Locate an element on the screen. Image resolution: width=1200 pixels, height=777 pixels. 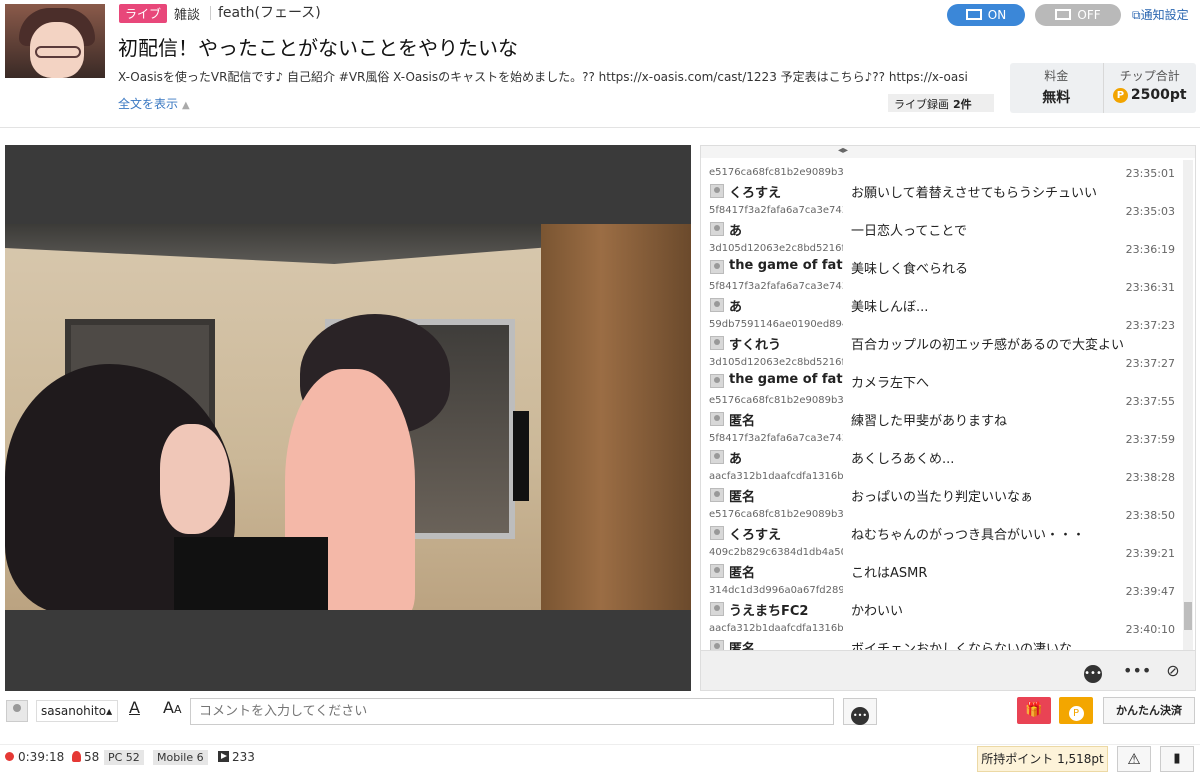
comment-input is located at coordinates (512, 711).